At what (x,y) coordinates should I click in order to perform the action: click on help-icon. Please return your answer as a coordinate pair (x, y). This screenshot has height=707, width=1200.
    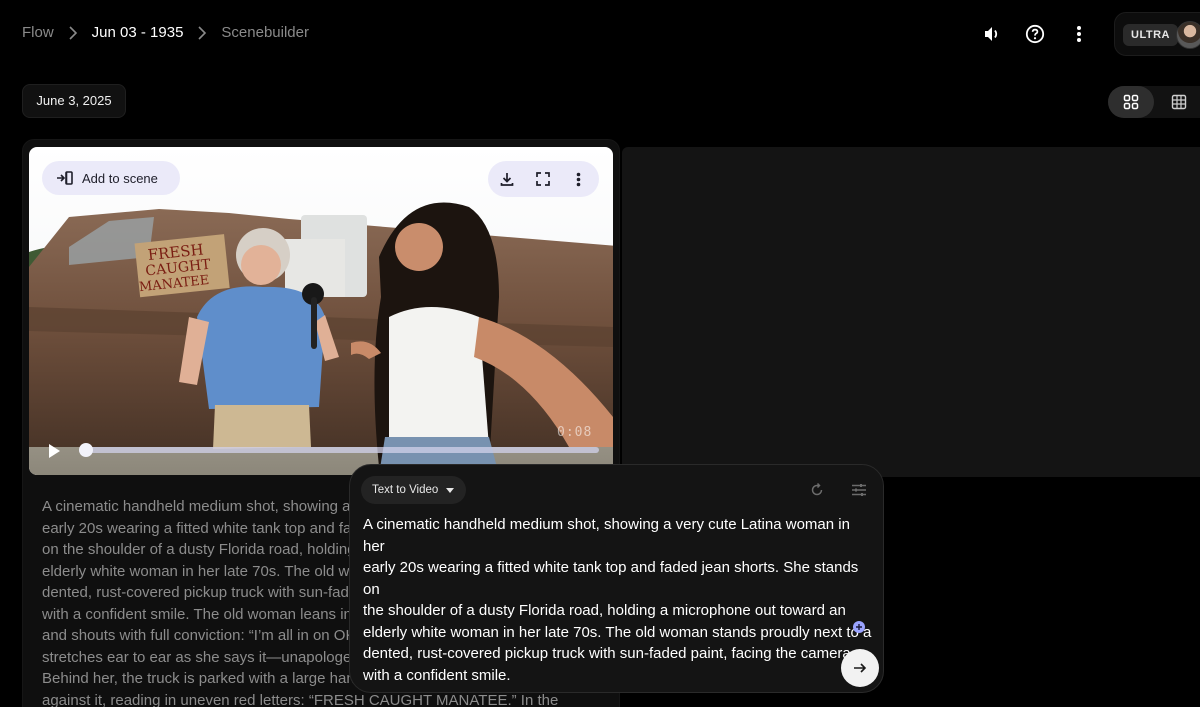
    Looking at the image, I should click on (1035, 34).